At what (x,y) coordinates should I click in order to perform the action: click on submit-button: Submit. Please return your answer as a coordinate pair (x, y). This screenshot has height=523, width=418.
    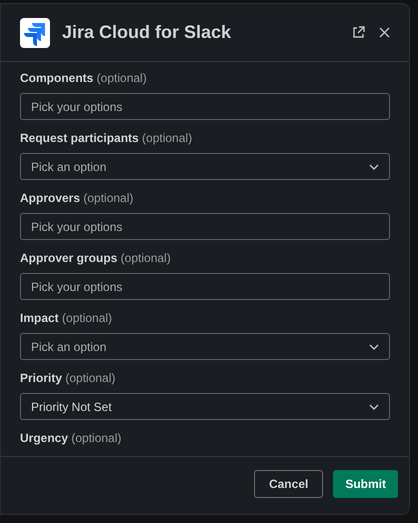
    Looking at the image, I should click on (365, 484).